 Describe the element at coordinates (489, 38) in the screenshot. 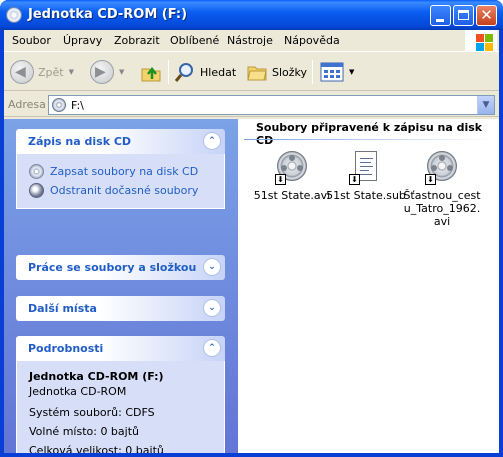

I see `logo-green` at that location.